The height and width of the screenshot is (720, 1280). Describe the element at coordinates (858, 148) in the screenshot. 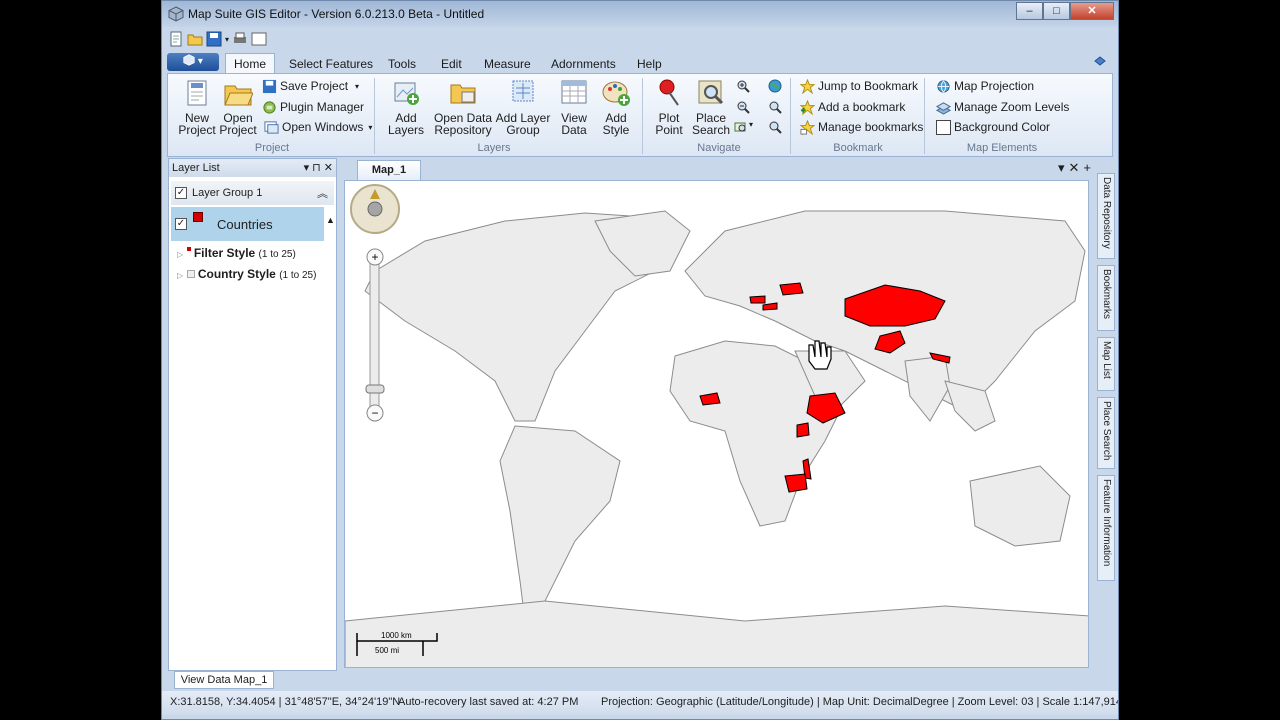

I see `group-label-bookmark: Bookmark` at that location.